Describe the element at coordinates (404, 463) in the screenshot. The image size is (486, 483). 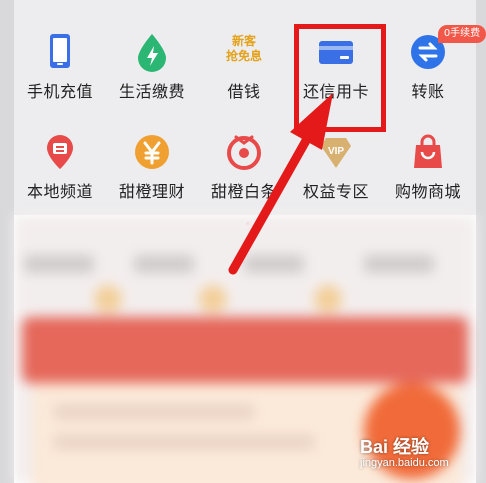
I see `watermark-url: jingyan.baidu.com` at that location.